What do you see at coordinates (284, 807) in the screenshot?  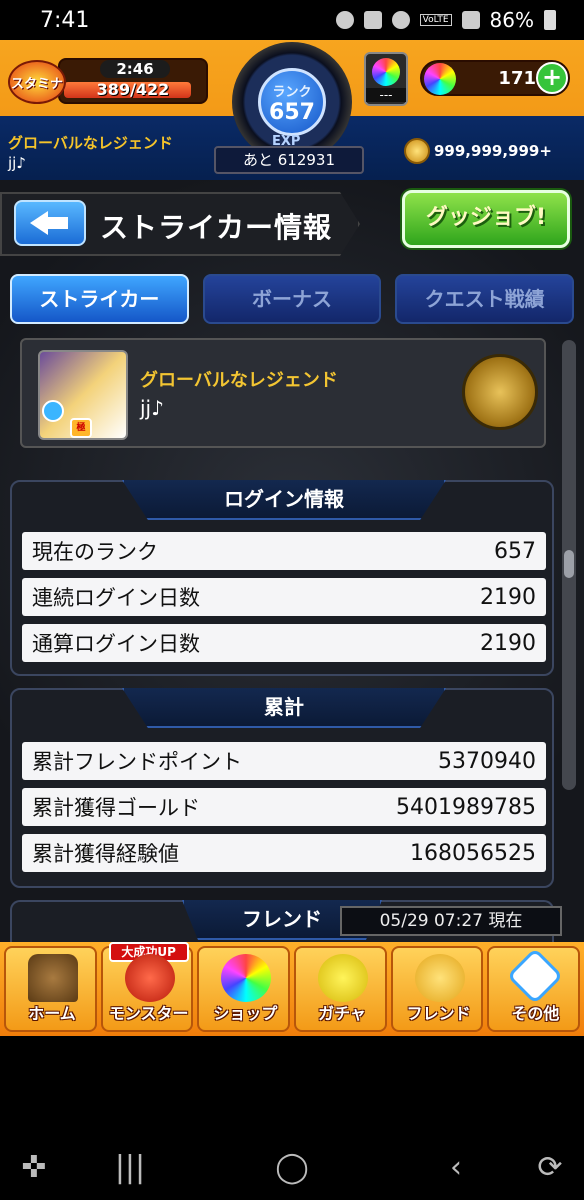 I see `stat-row: 累計獲得ゴールド 5401989785` at bounding box center [284, 807].